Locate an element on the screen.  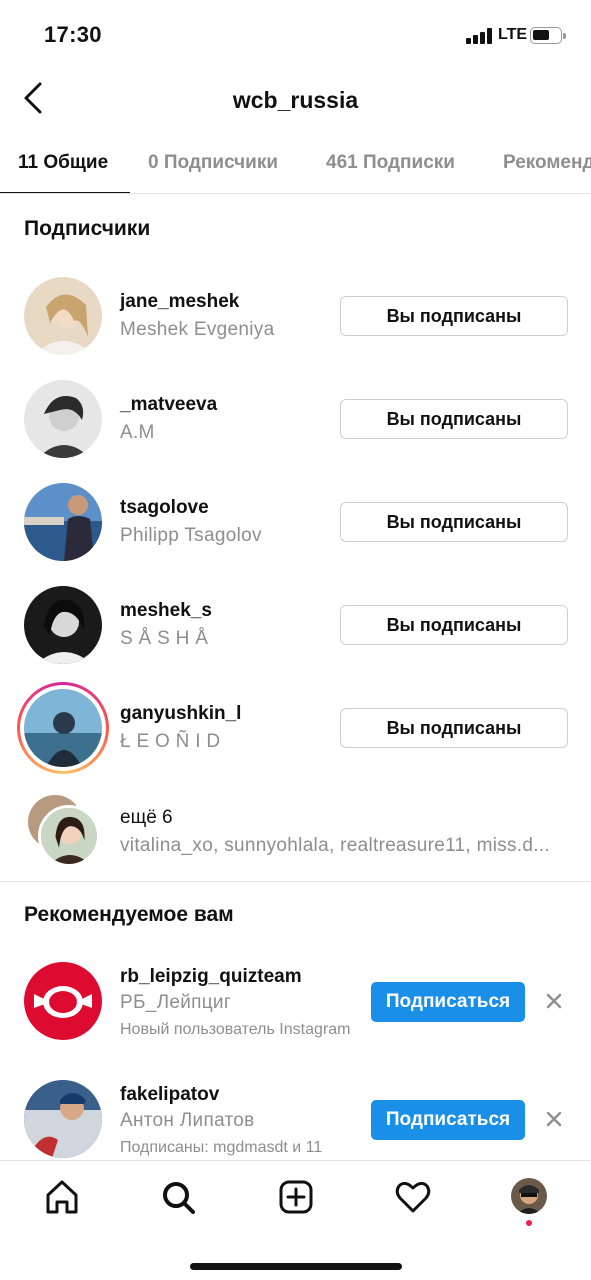
follower-fullname: S Å S H Å is located at coordinates (164, 638).